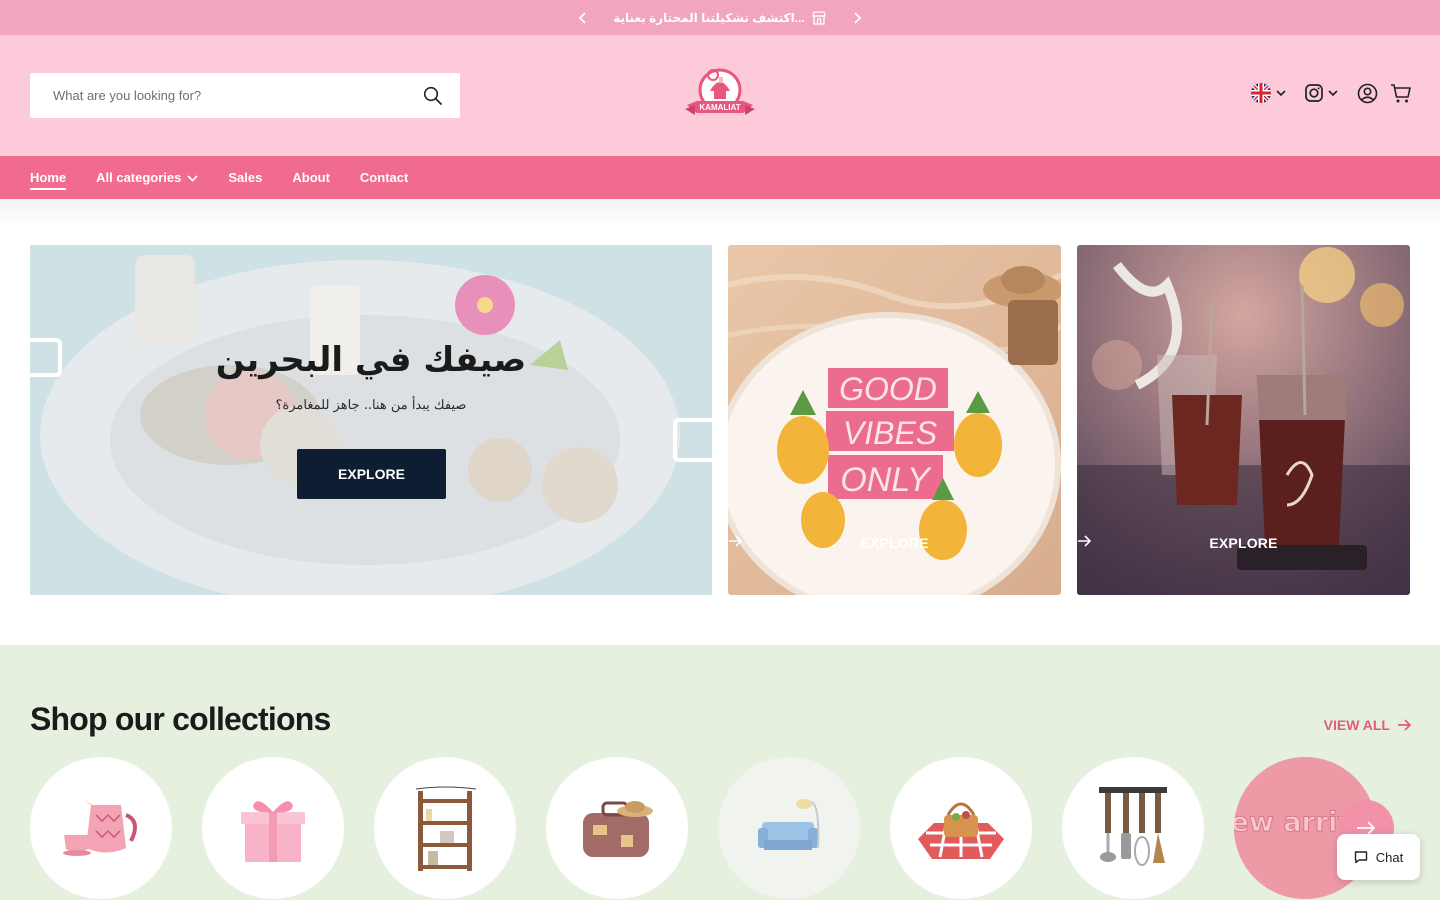  I want to click on account-button, so click(1367, 93).